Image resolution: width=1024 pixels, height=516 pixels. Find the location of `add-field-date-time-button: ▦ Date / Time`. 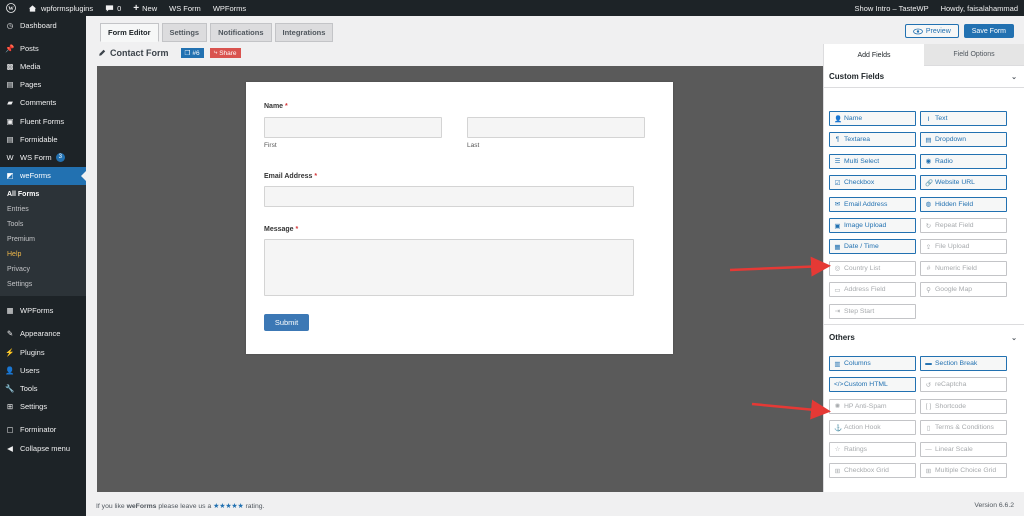

add-field-date-time-button: ▦ Date / Time is located at coordinates (872, 247).